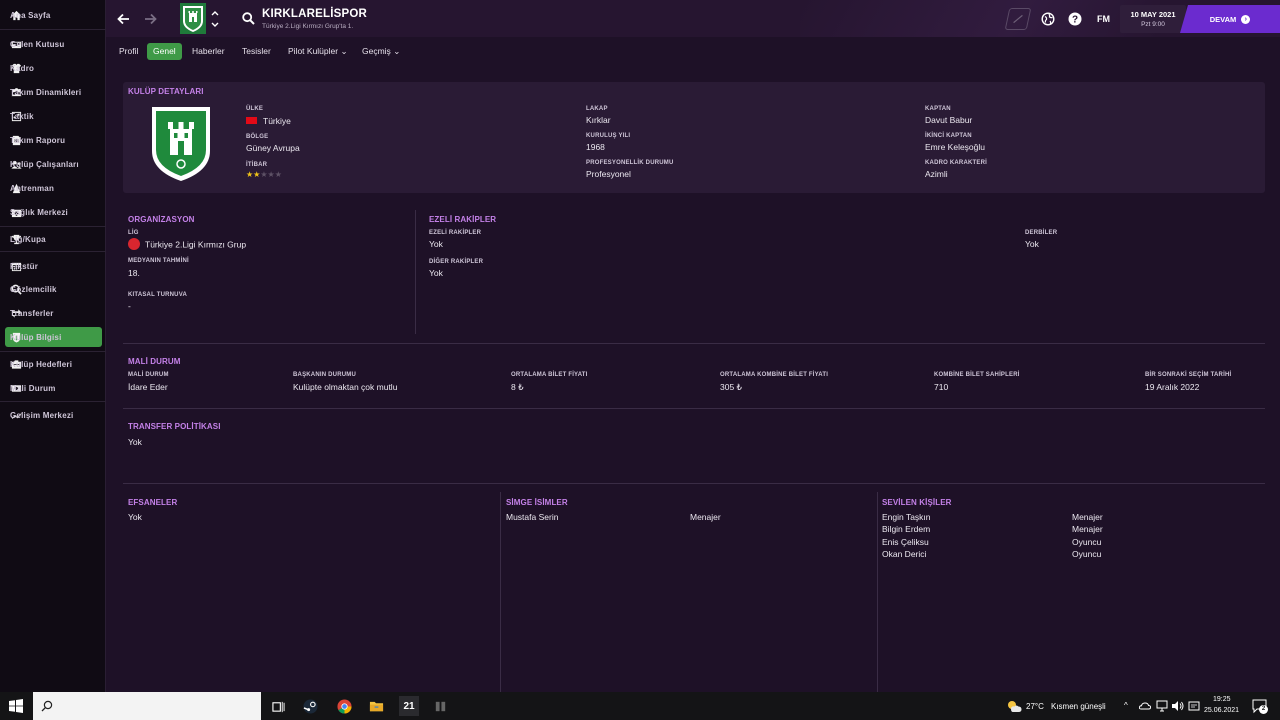 The image size is (1280, 720). What do you see at coordinates (904, 554) in the screenshot?
I see `favourite-person-name: Okan Derici` at bounding box center [904, 554].